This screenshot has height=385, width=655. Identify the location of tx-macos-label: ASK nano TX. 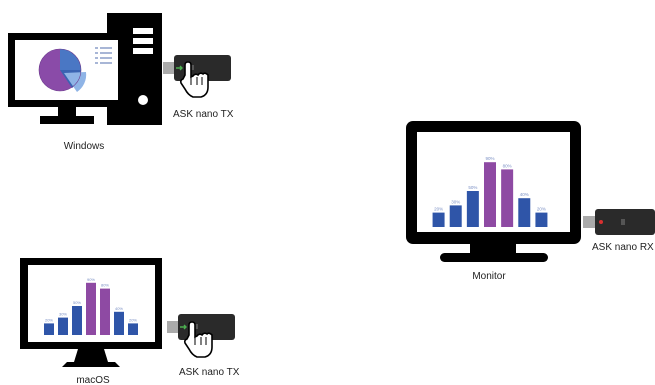
(209, 372).